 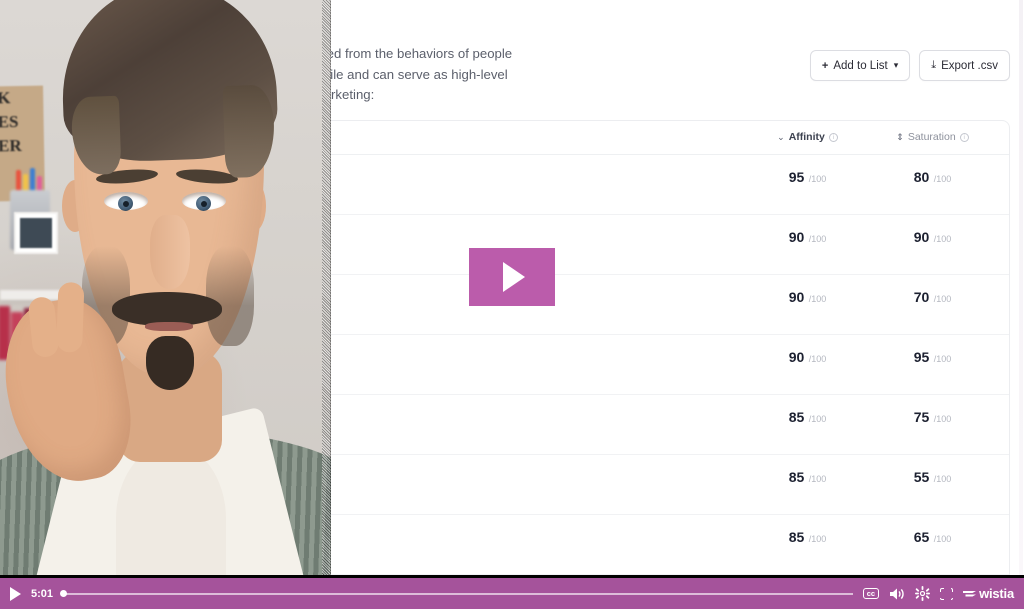 What do you see at coordinates (970, 593) in the screenshot?
I see `wistia-mark-icon` at bounding box center [970, 593].